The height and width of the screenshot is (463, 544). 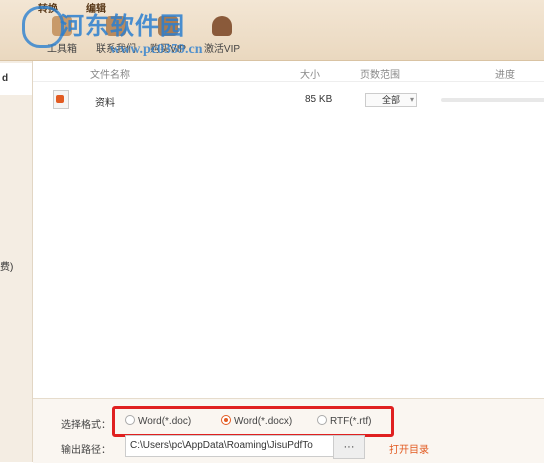 What do you see at coordinates (86, 450) in the screenshot?
I see `output-path-label: 输出路径：` at bounding box center [86, 450].